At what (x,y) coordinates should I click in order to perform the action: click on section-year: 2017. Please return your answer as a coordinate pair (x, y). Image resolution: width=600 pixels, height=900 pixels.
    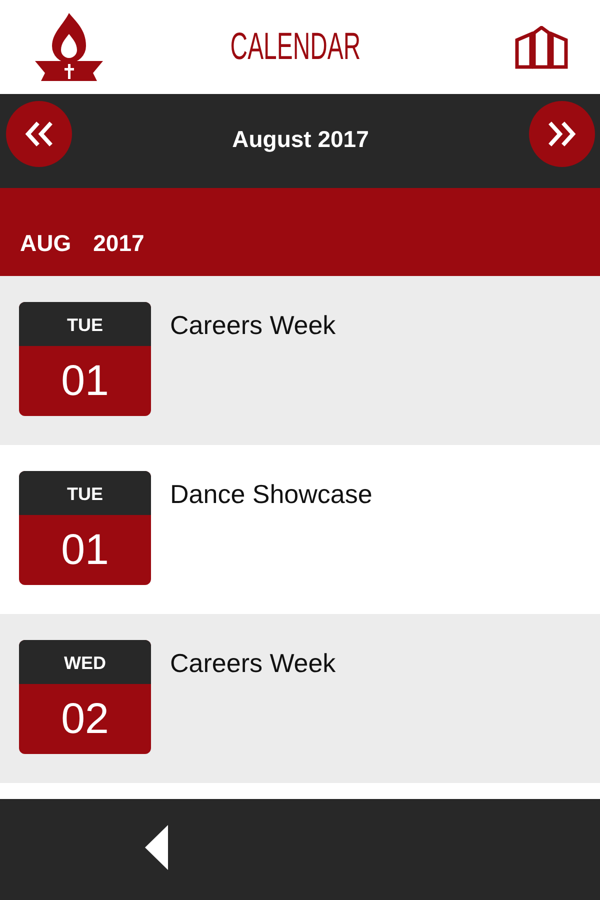
    Looking at the image, I should click on (118, 243).